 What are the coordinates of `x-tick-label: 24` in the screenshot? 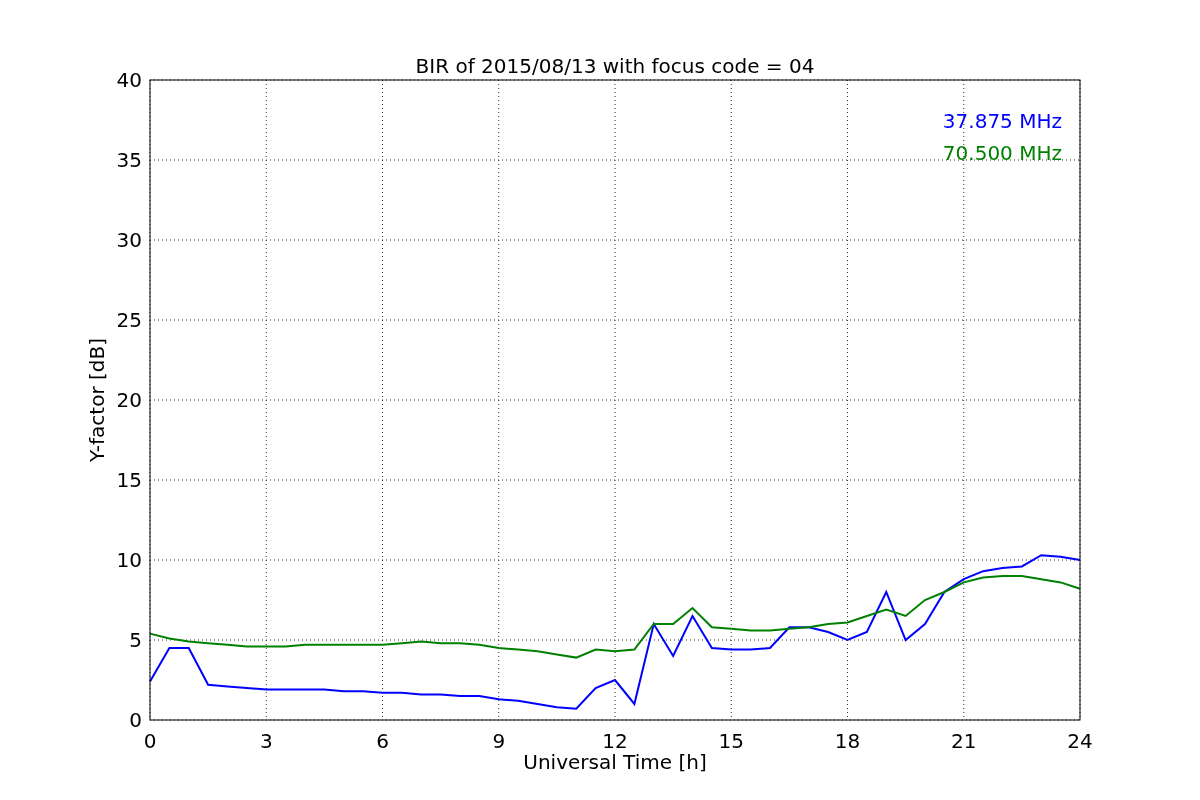 It's located at (1080, 741).